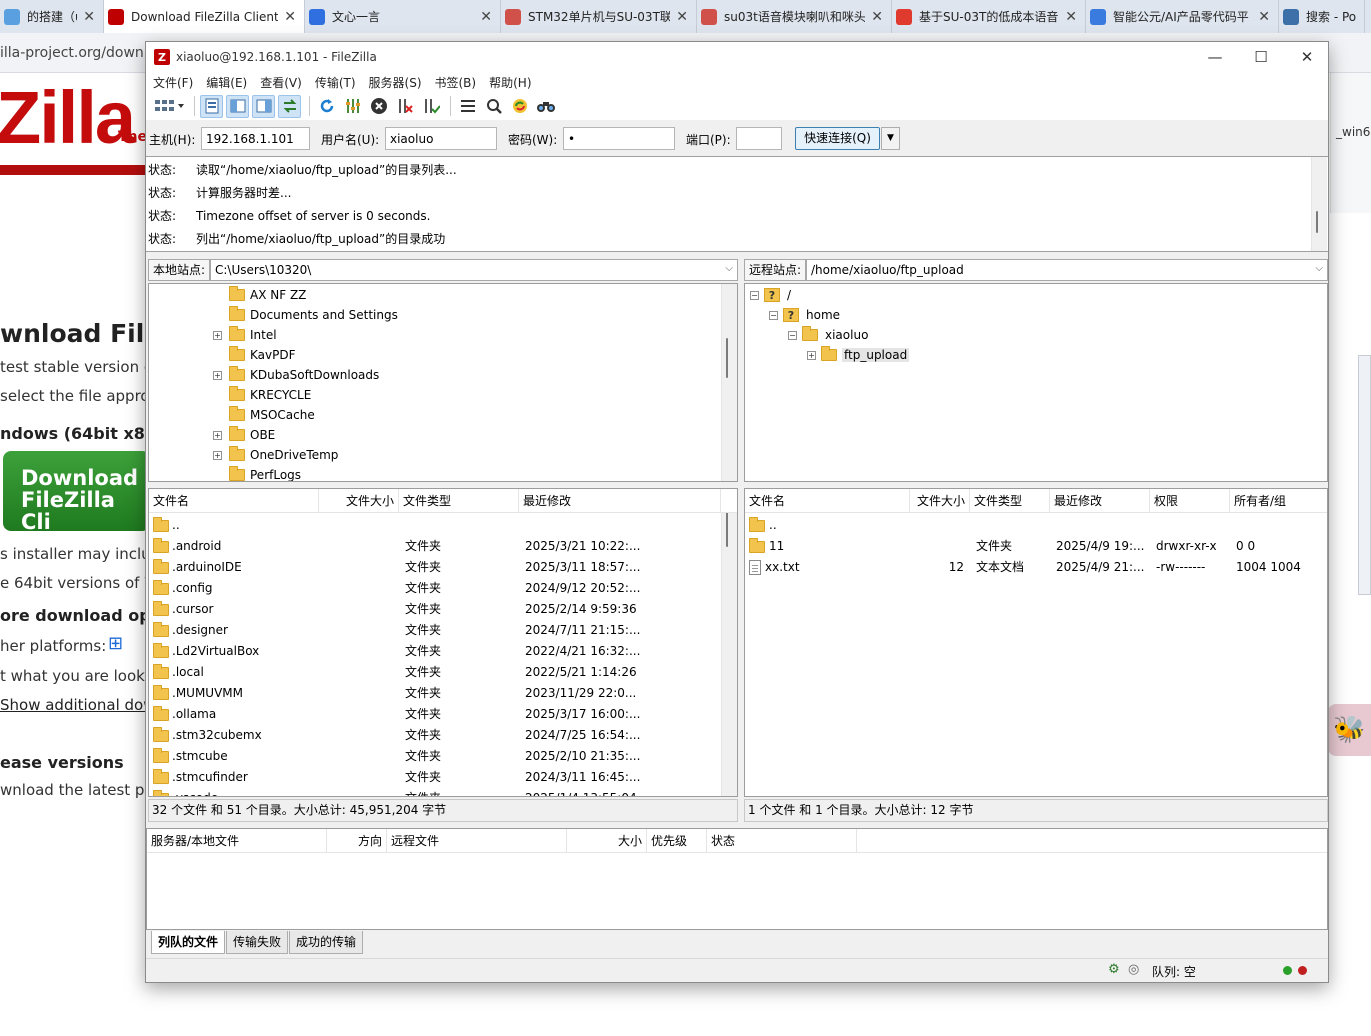 This screenshot has height=1036, width=1371. Describe the element at coordinates (619, 138) in the screenshot. I see `password-input` at that location.